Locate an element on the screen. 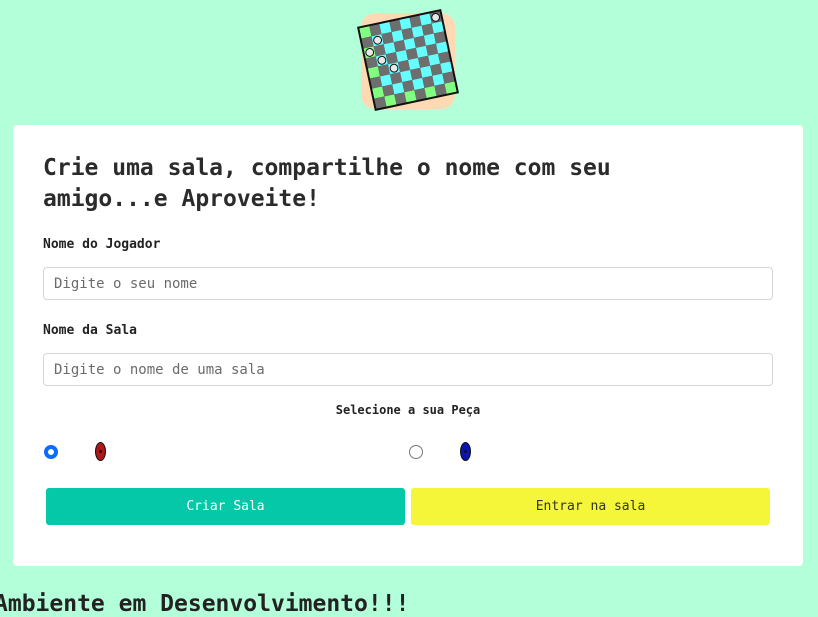 The image size is (818, 617). piece-select-label: Selecione a sua Peça is located at coordinates (408, 410).